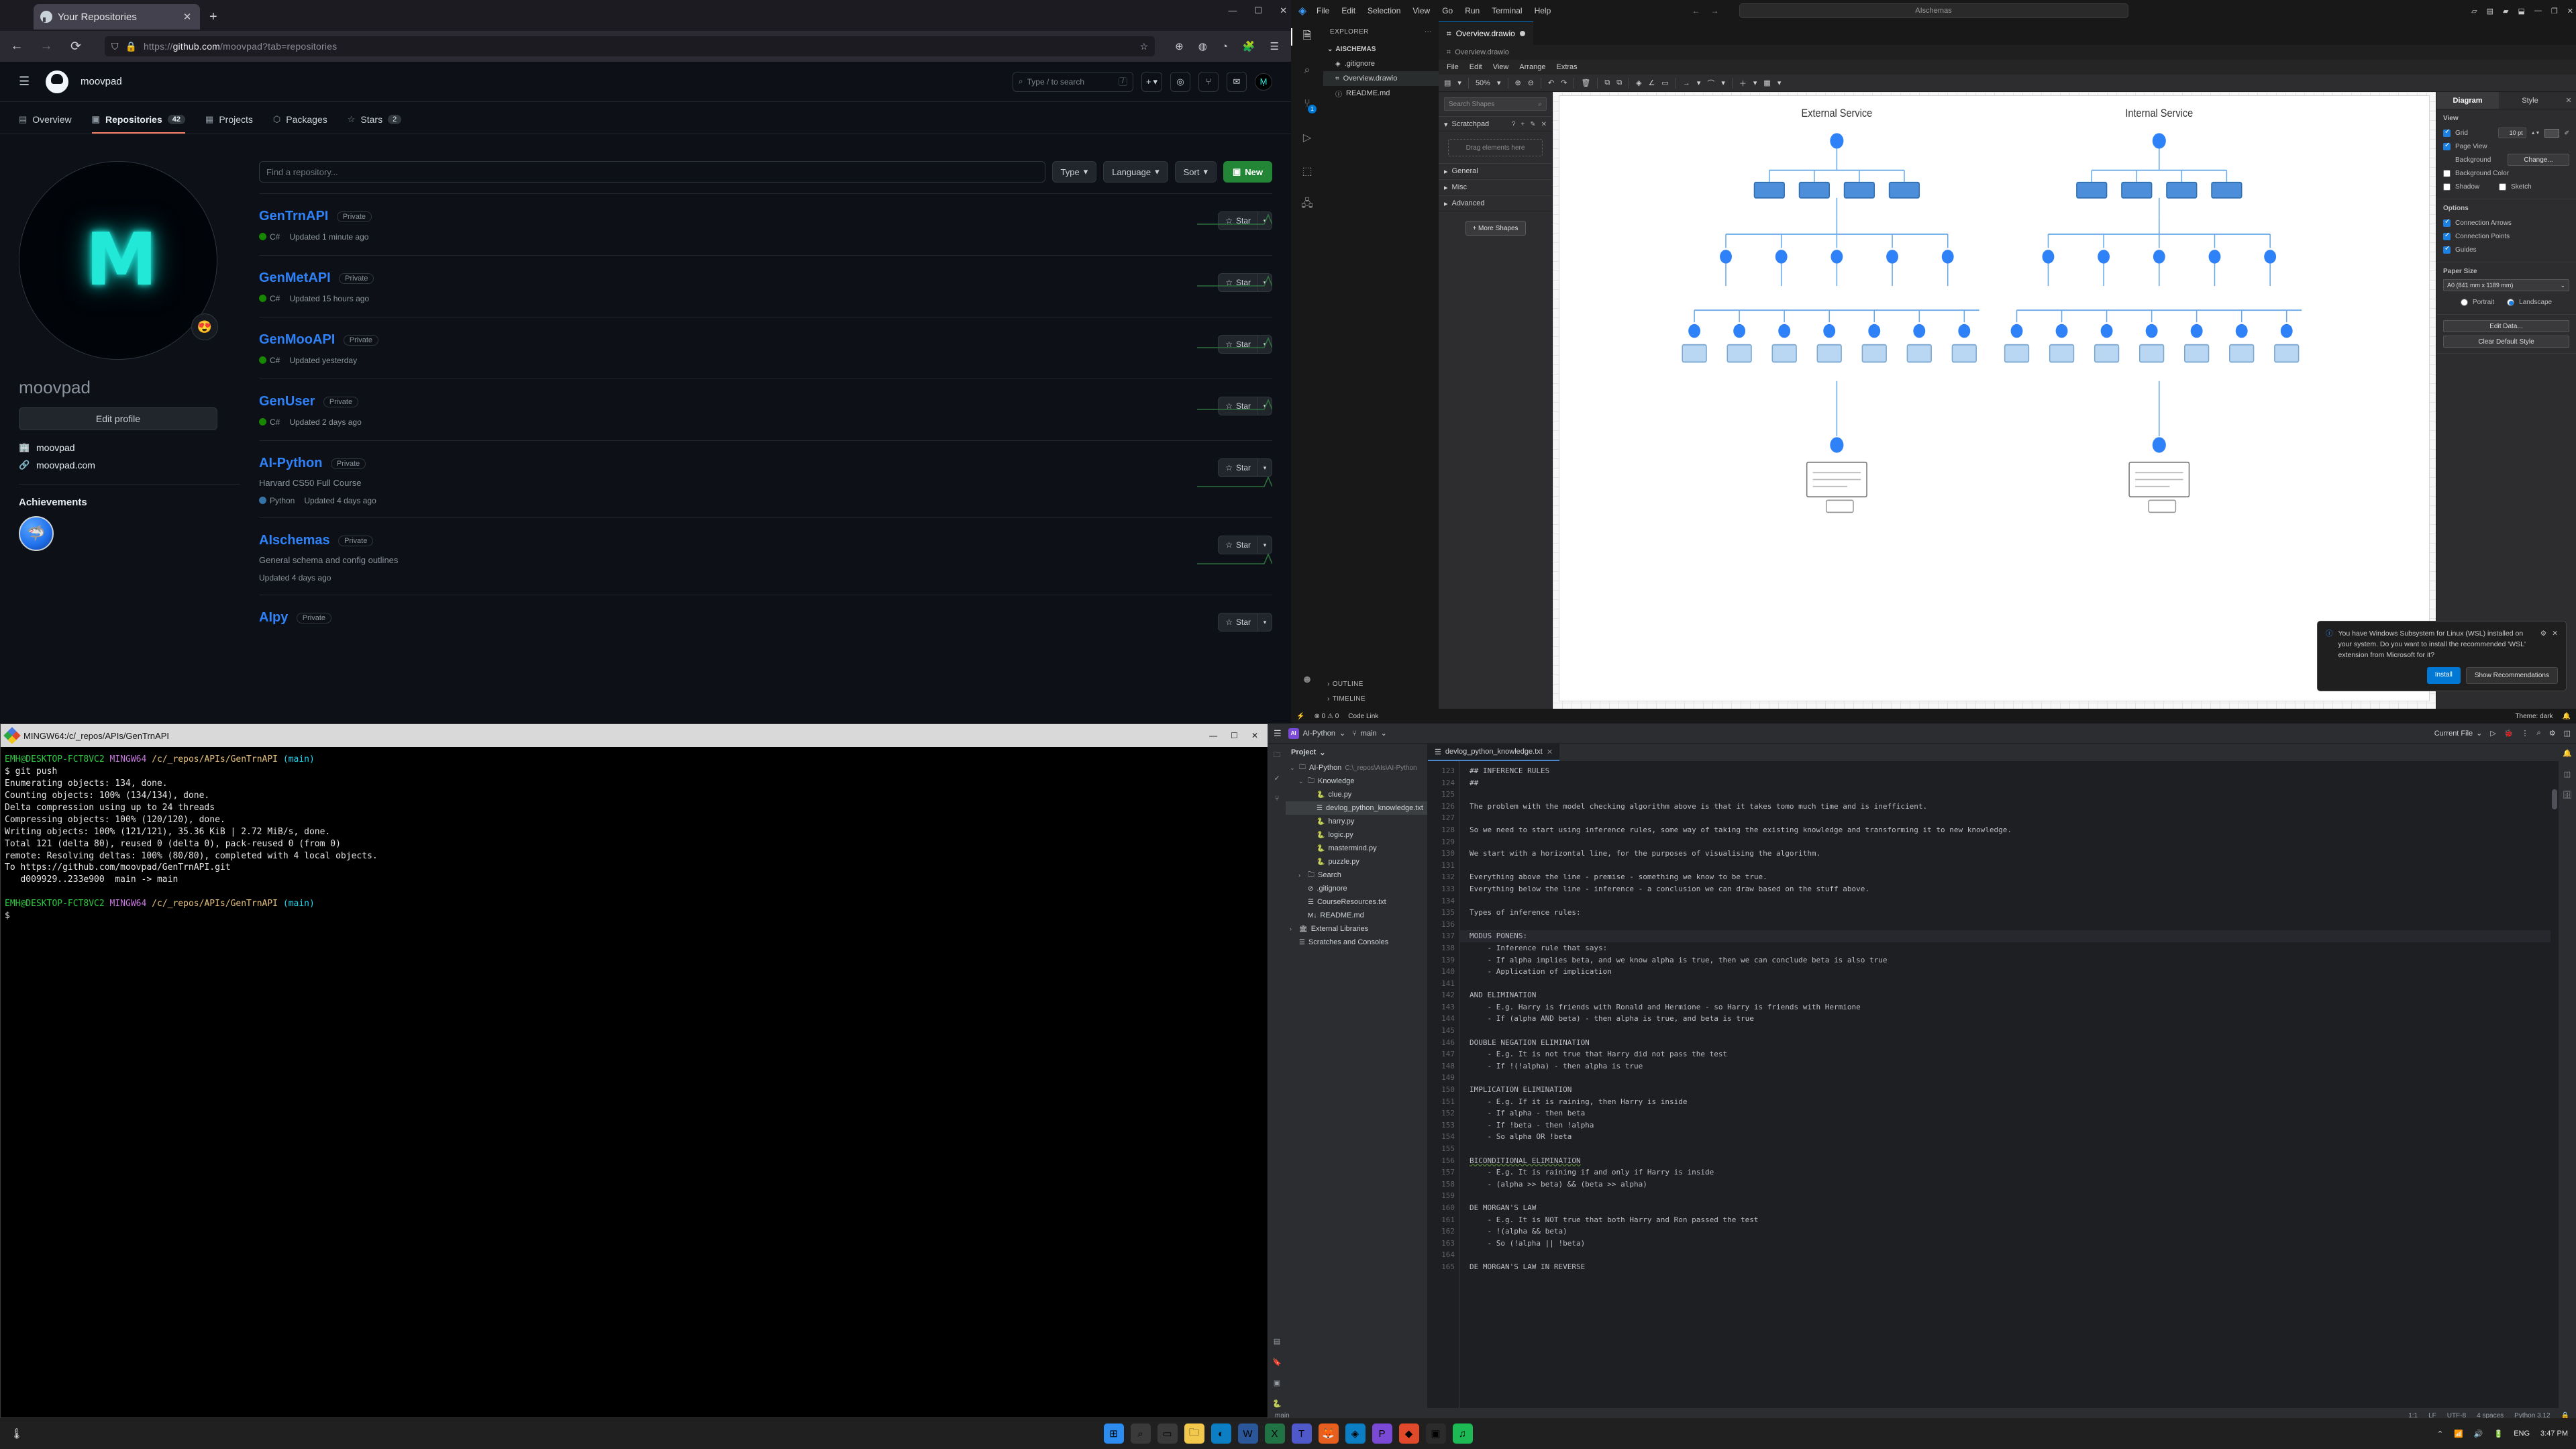 This screenshot has width=2576, height=1449. What do you see at coordinates (1278, 733) in the screenshot?
I see `pycharm-menu-icon: ☰` at bounding box center [1278, 733].